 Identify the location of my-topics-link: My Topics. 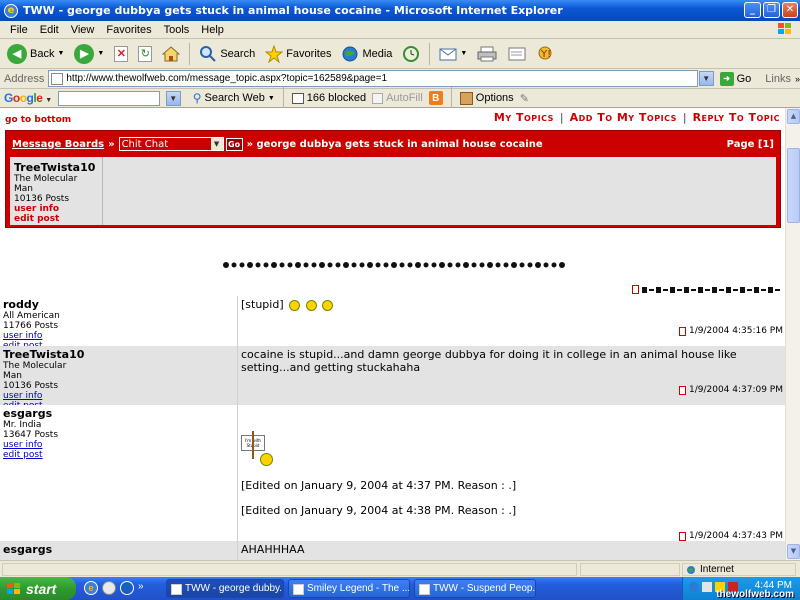
(524, 117).